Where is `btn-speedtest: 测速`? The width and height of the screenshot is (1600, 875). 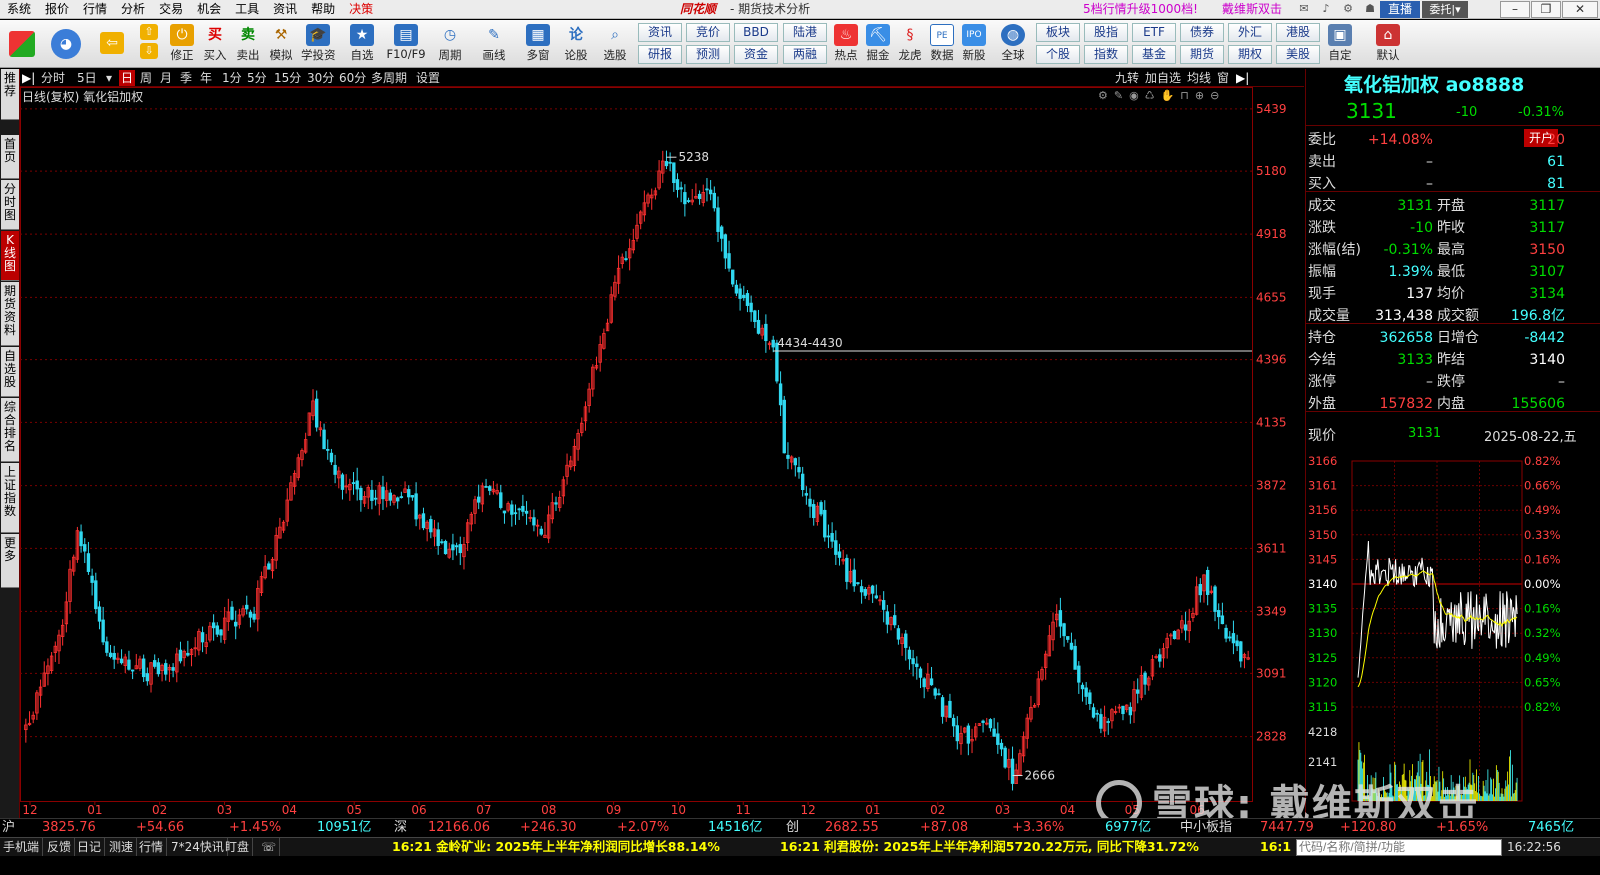 btn-speedtest: 测速 is located at coordinates (122, 847).